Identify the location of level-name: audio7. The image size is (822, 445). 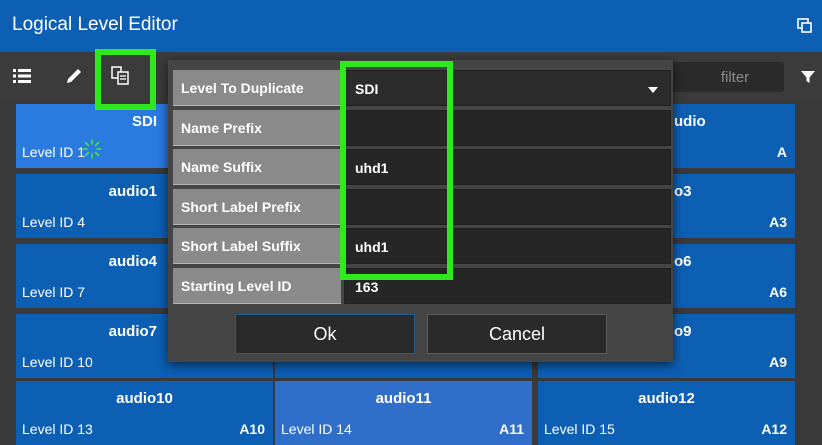
(132, 331).